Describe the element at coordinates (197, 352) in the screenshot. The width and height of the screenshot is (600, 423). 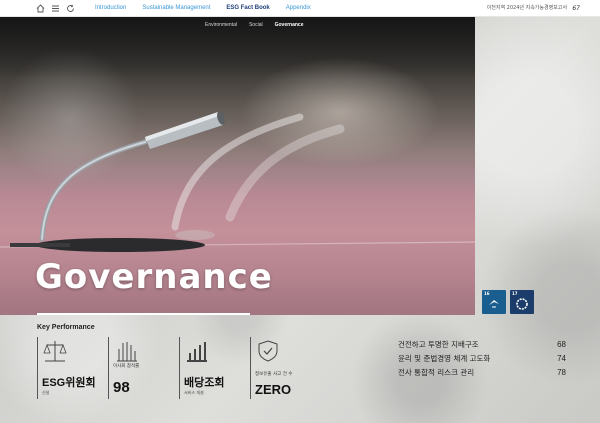
I see `bar-chart-icon` at that location.